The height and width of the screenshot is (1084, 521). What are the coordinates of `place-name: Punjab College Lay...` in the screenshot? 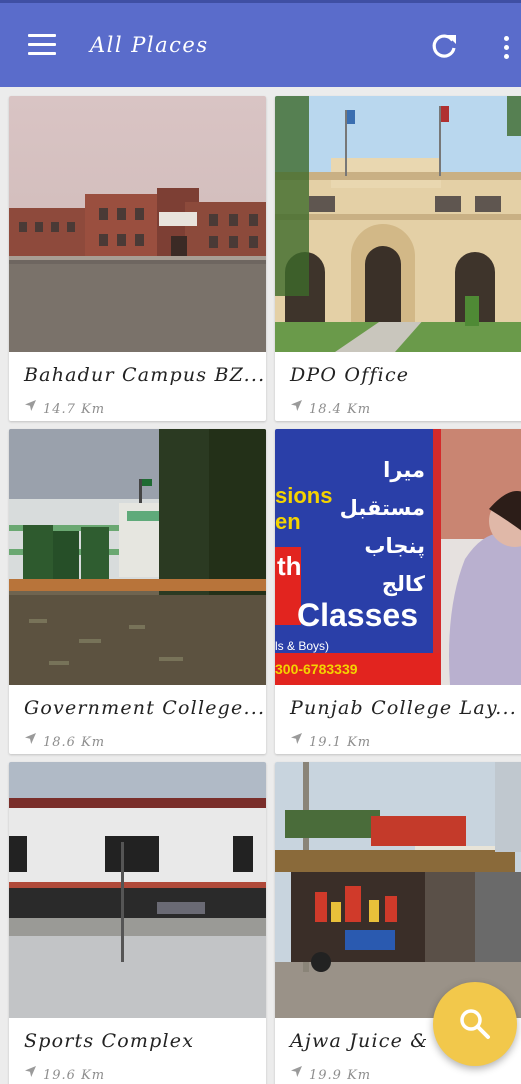 It's located at (403, 708).